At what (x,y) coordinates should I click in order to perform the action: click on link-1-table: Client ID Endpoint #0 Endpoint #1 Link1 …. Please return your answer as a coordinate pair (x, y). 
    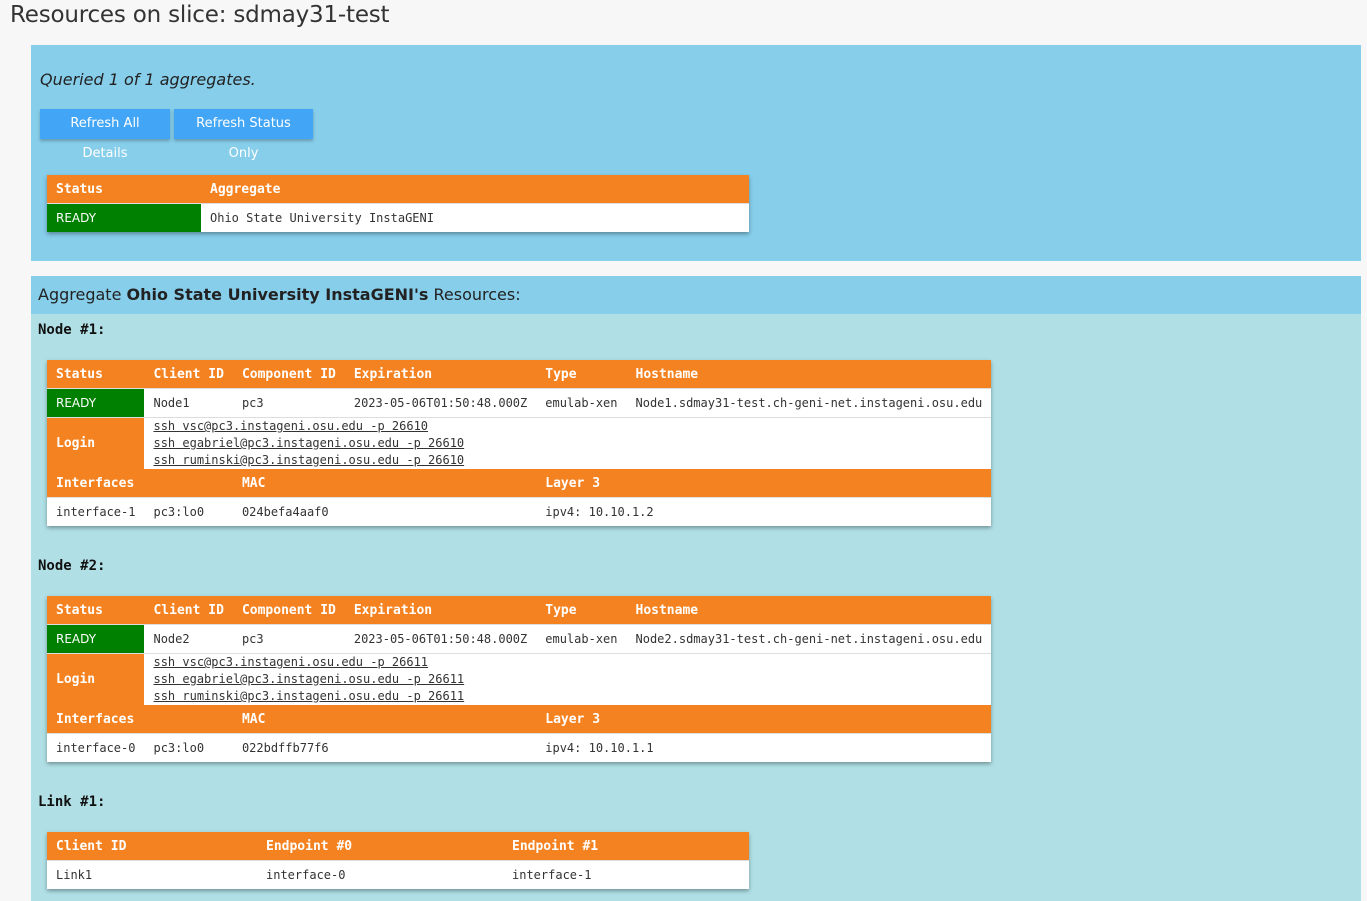
    Looking at the image, I should click on (398, 860).